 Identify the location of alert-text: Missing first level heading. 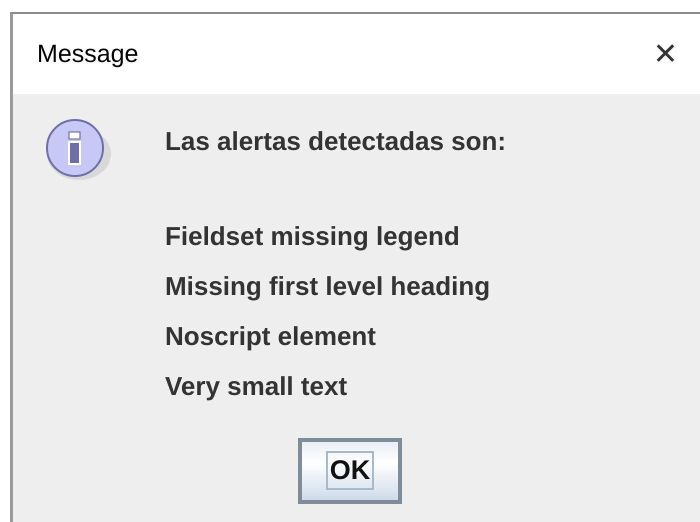
(328, 286).